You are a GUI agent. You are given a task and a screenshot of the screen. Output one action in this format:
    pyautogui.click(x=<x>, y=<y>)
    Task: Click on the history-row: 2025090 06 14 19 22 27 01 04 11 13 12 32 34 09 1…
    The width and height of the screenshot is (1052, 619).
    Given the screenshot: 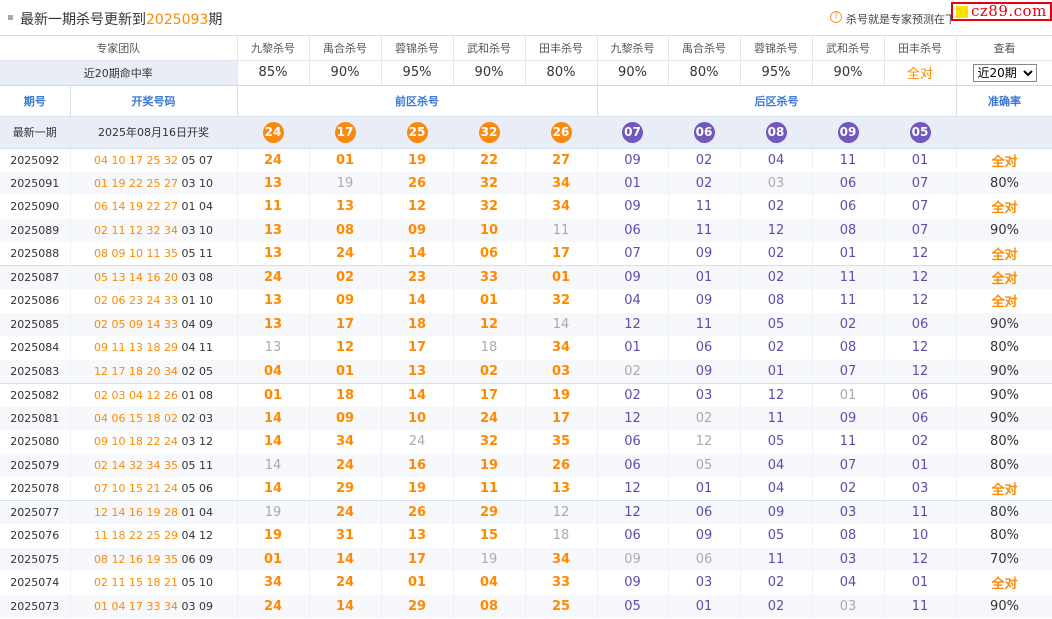 What is the action you would take?
    pyautogui.click(x=526, y=207)
    